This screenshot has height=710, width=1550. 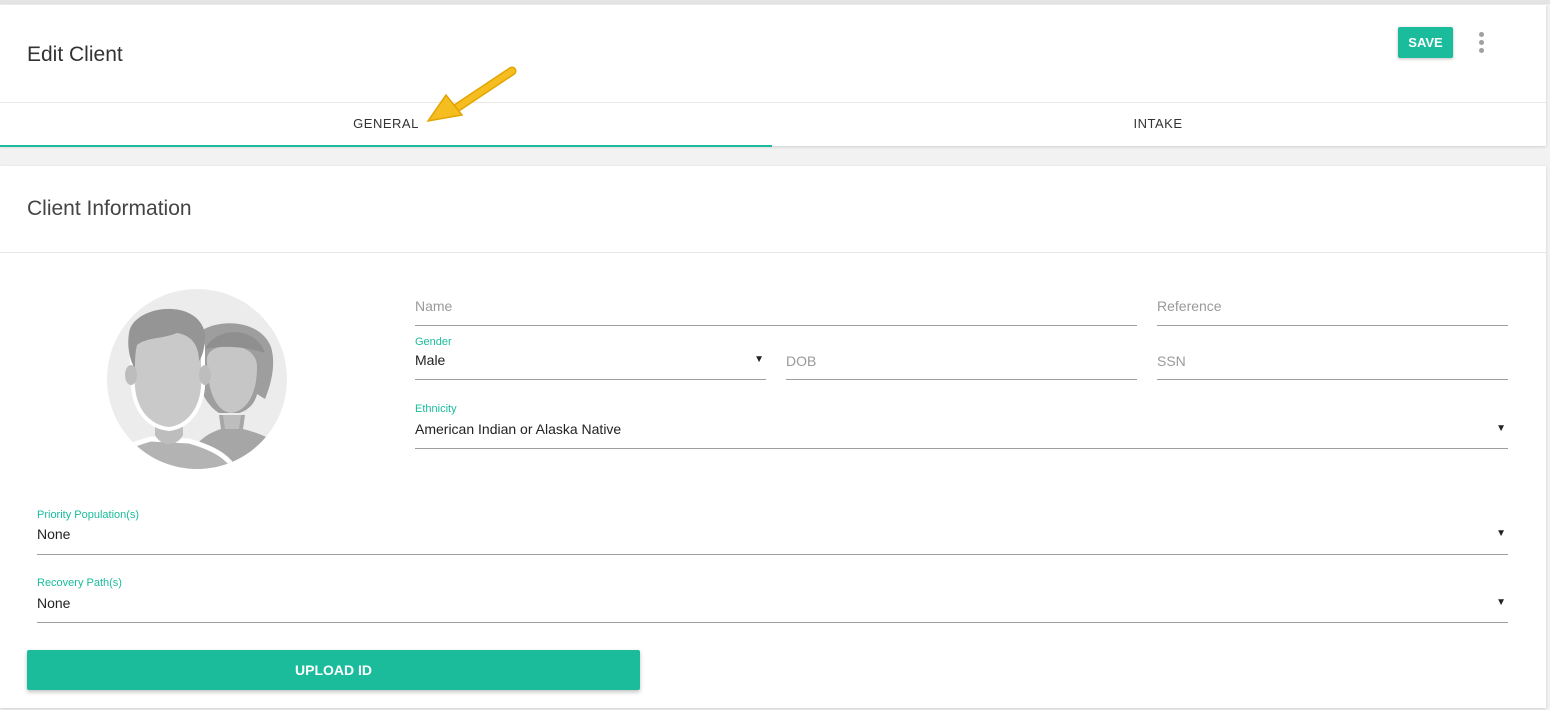 What do you see at coordinates (197, 379) in the screenshot?
I see `users-avatar-icon` at bounding box center [197, 379].